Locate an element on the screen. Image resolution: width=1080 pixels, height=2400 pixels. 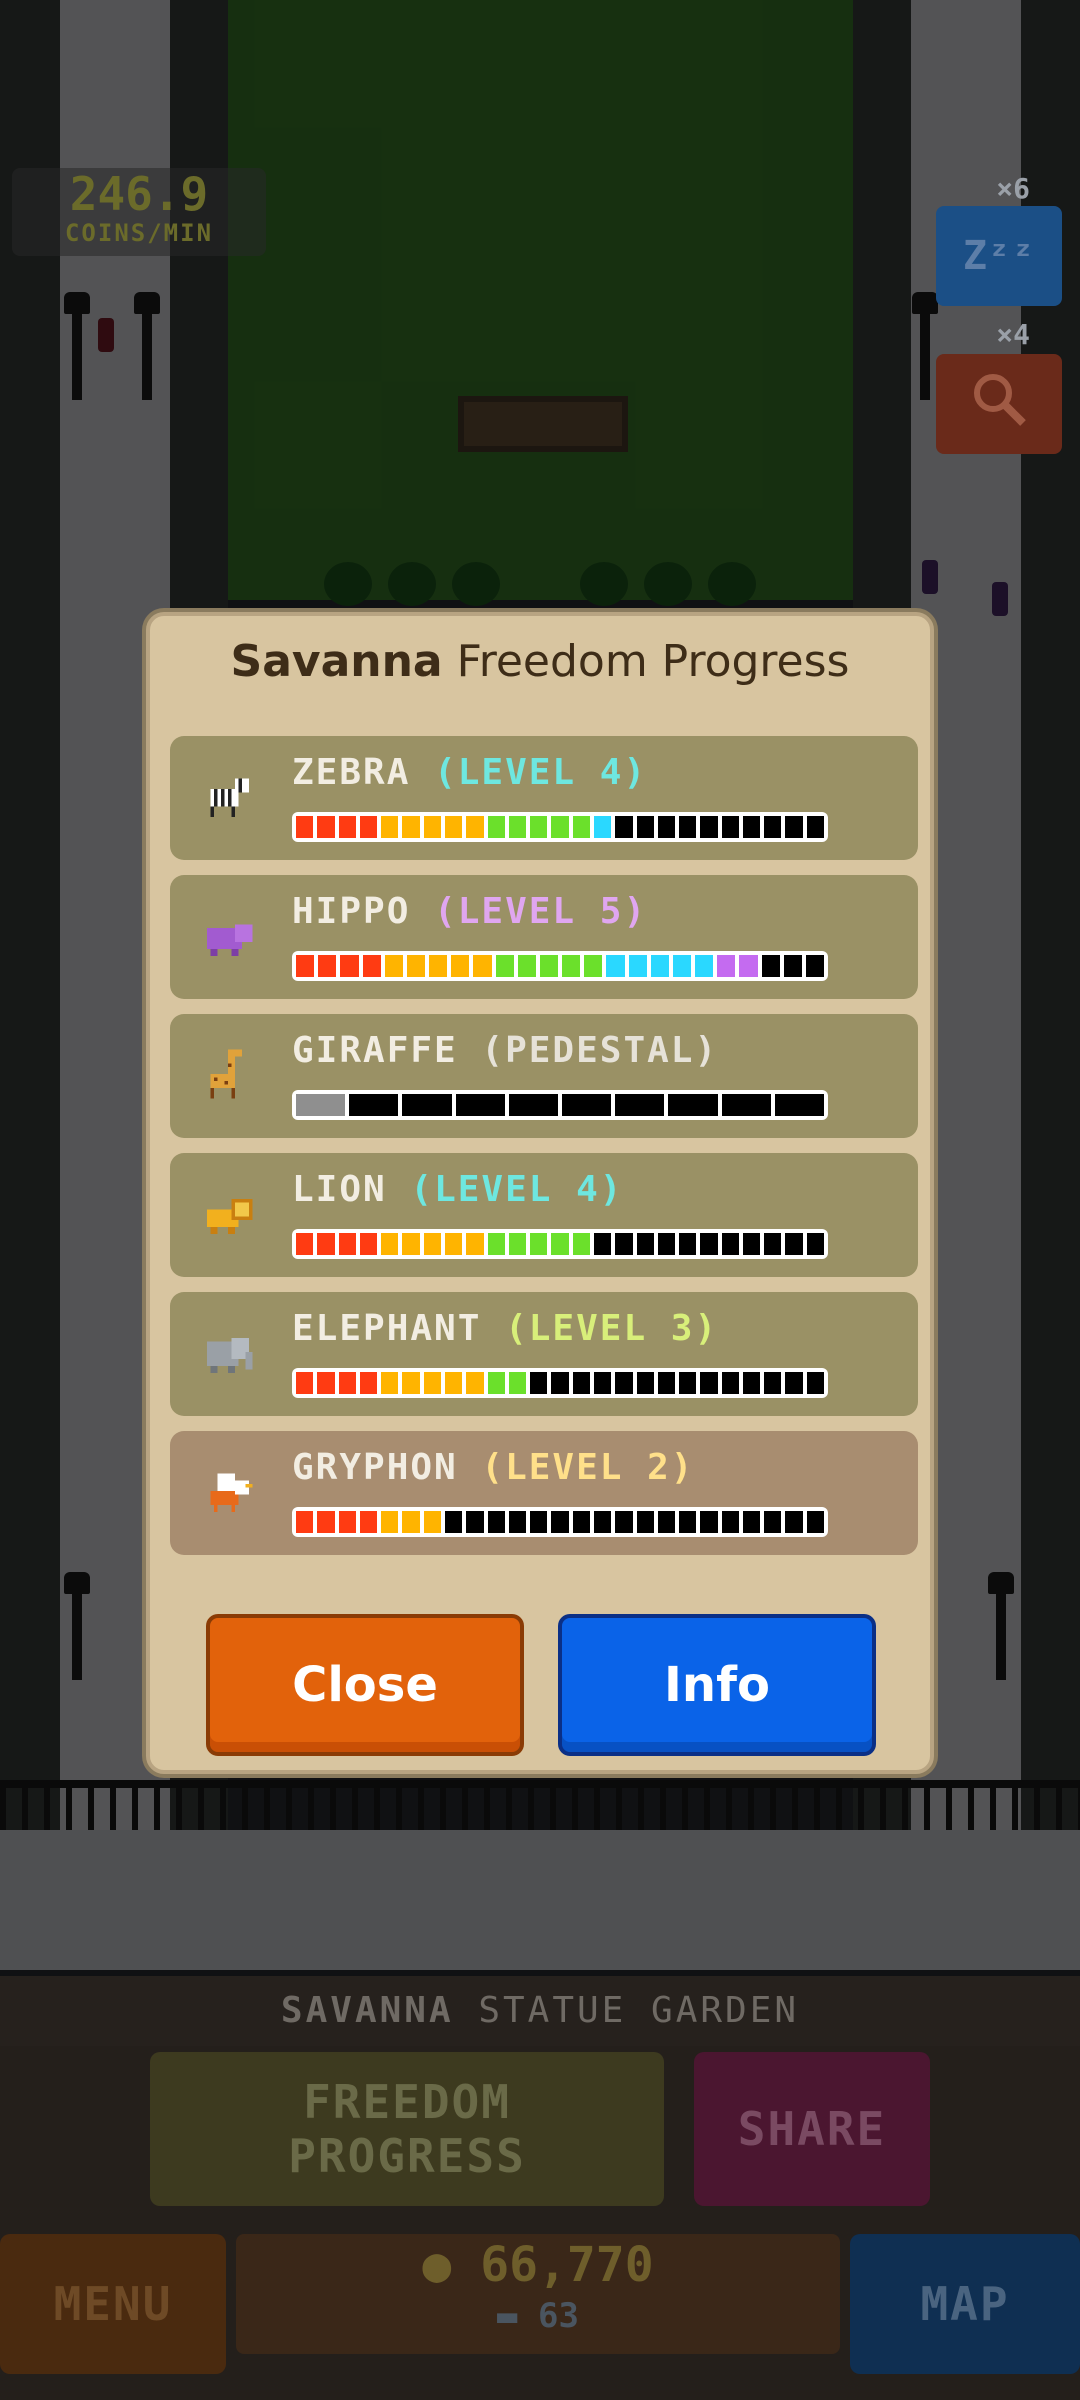
sleep-icon: Zᶻᶻ is located at coordinates (999, 256).